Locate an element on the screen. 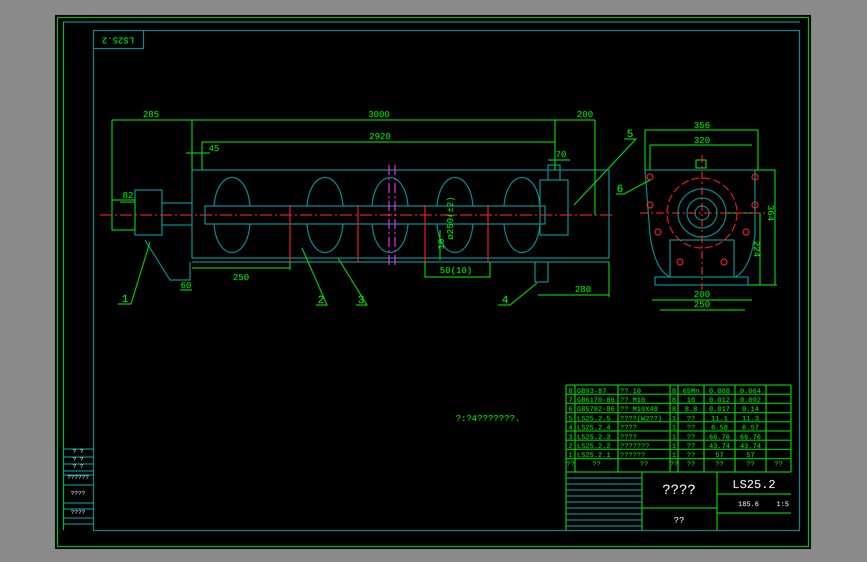 The image size is (867, 562). dimension-label: 285 is located at coordinates (151, 115).